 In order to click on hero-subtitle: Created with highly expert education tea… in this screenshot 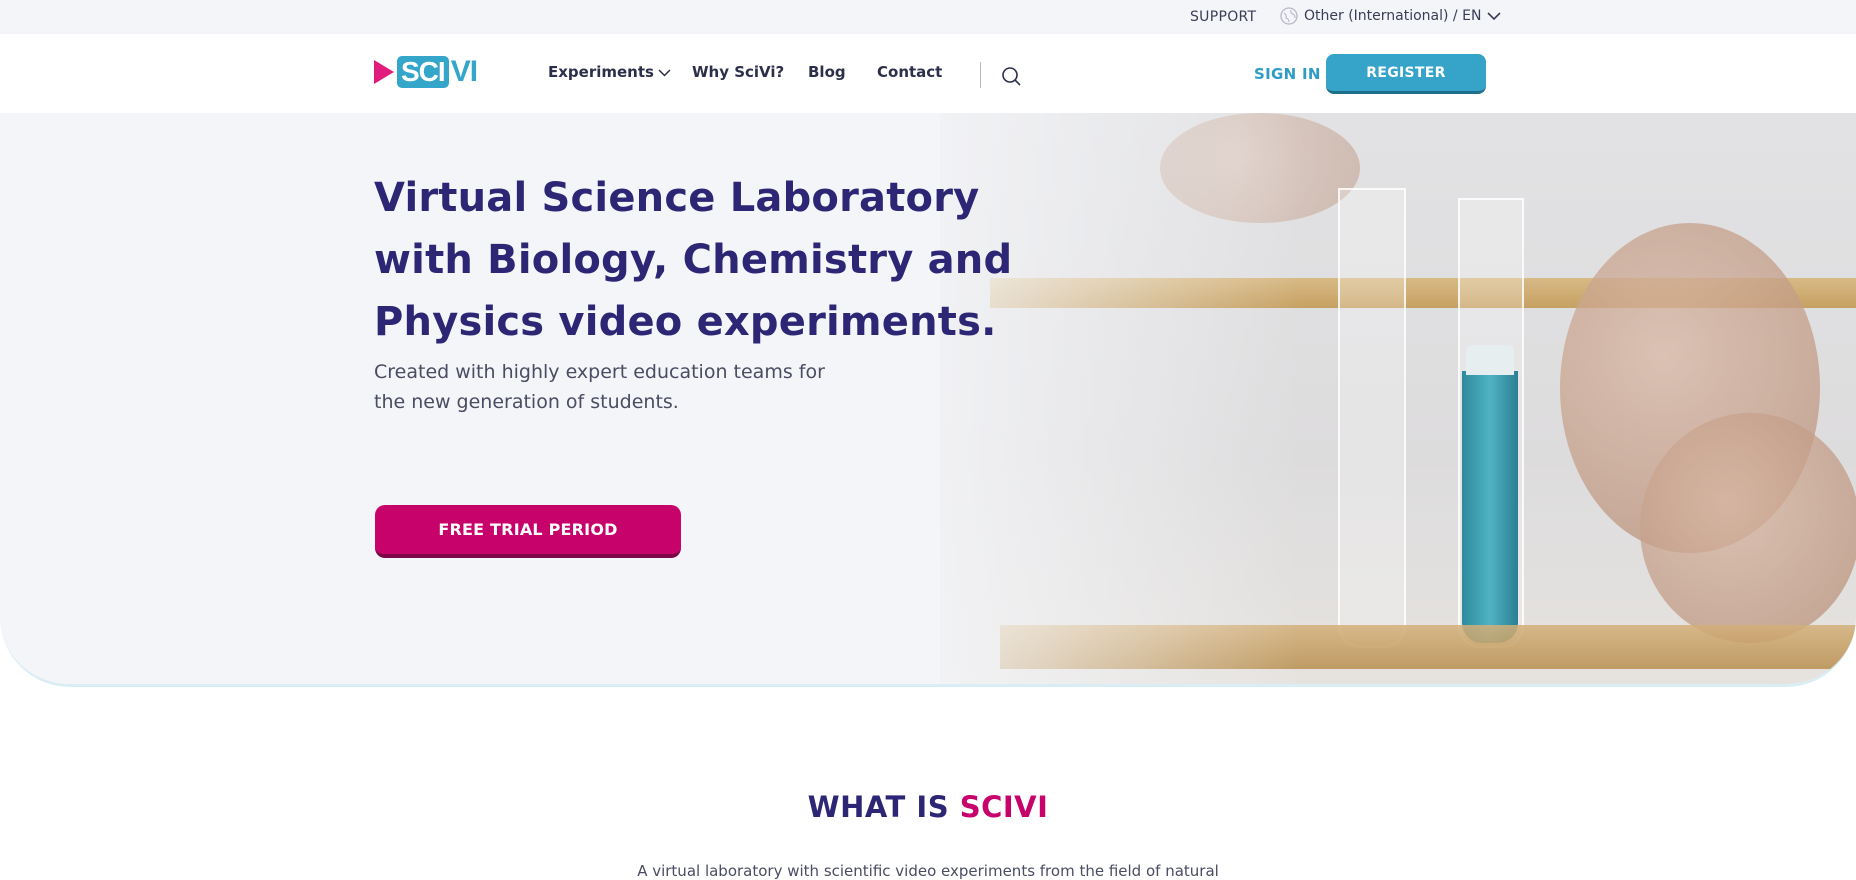, I will do `click(599, 387)`.